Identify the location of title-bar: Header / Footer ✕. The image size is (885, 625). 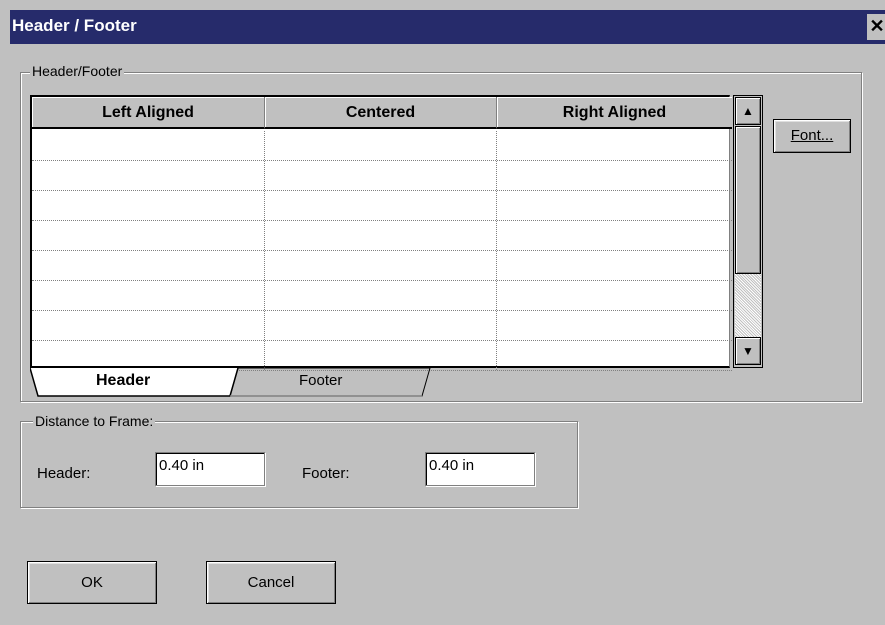
(447, 27).